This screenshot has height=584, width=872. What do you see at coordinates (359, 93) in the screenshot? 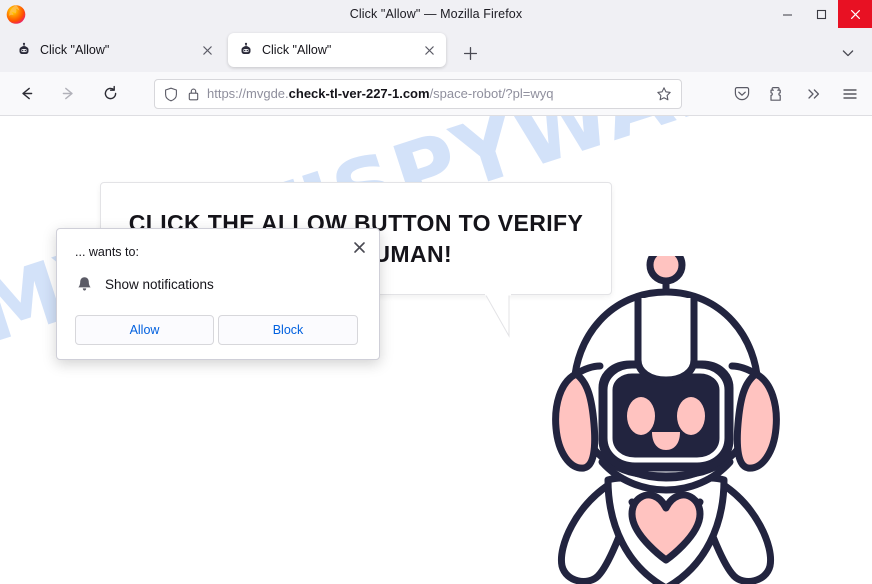
I see `url-domain: check-tl-ver-227-1.com` at bounding box center [359, 93].